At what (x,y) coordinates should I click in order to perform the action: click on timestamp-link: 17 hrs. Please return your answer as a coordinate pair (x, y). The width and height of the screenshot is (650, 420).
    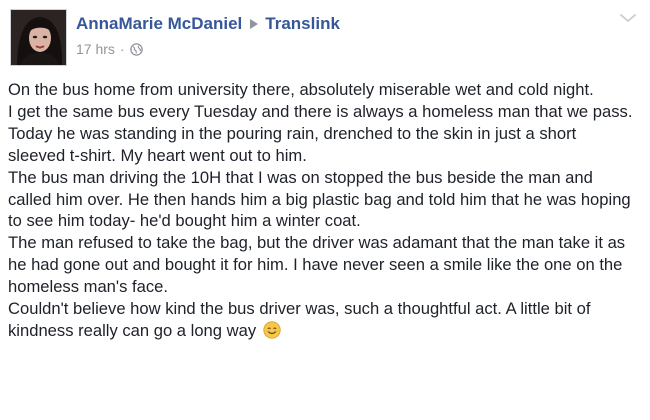
    Looking at the image, I should click on (95, 49).